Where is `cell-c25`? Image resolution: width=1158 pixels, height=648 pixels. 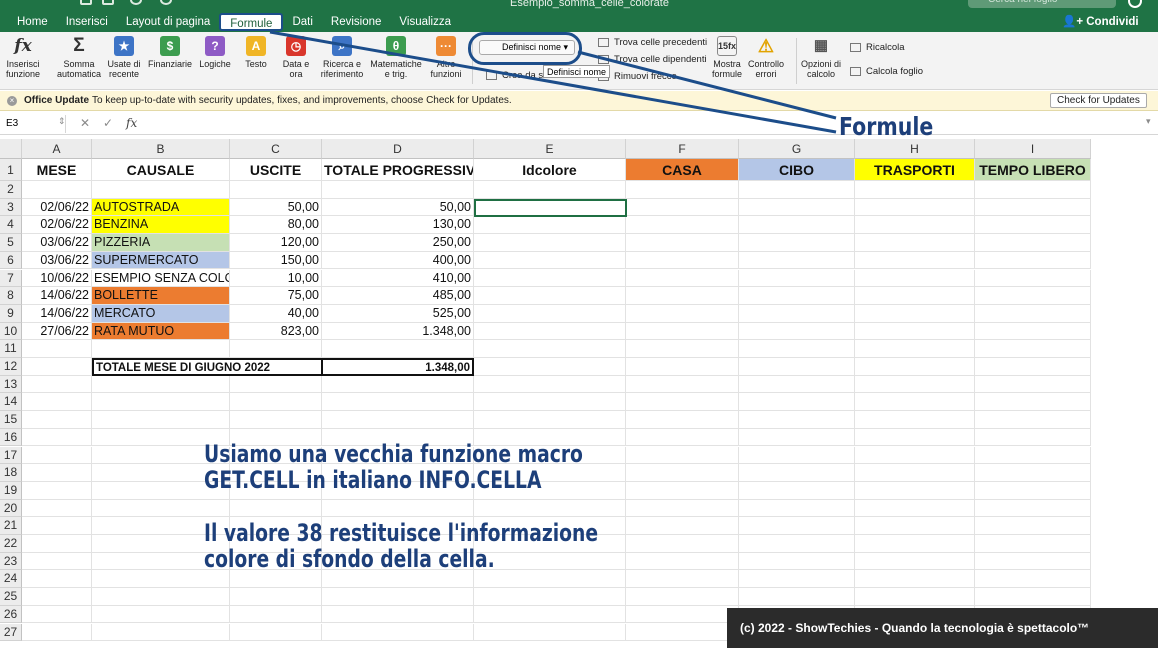 cell-c25 is located at coordinates (276, 597).